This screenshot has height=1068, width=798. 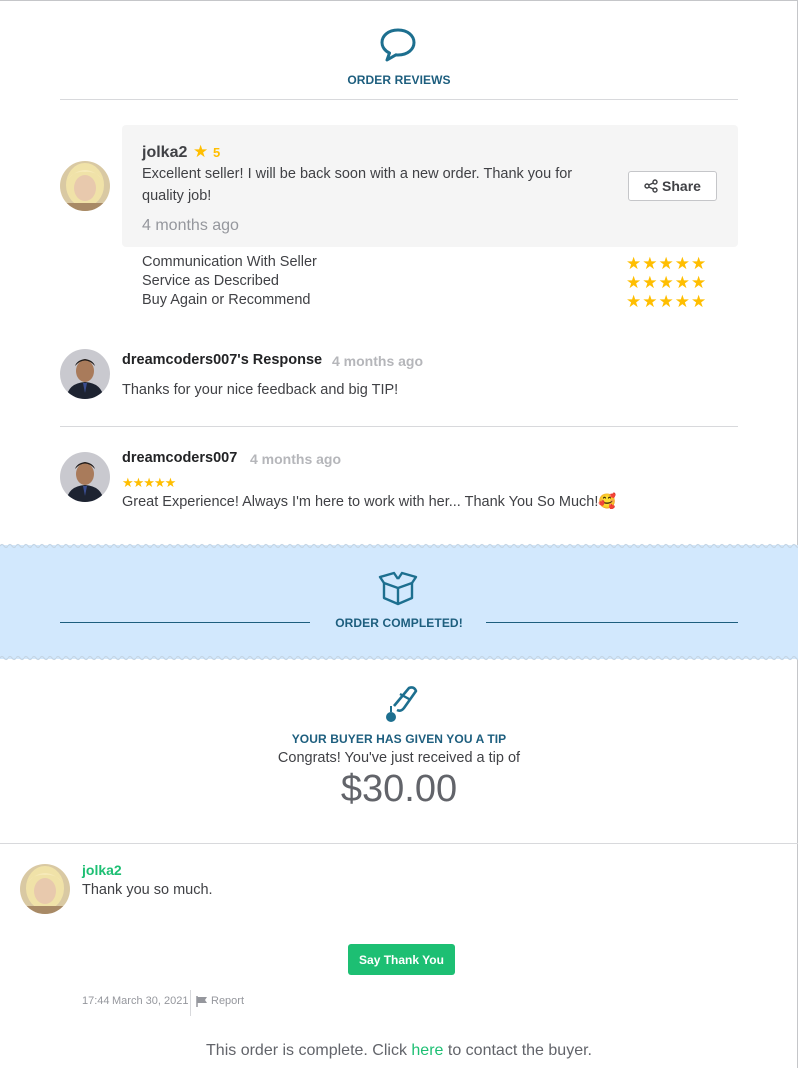 What do you see at coordinates (164, 153) in the screenshot?
I see `reviewer-name: jolka2` at bounding box center [164, 153].